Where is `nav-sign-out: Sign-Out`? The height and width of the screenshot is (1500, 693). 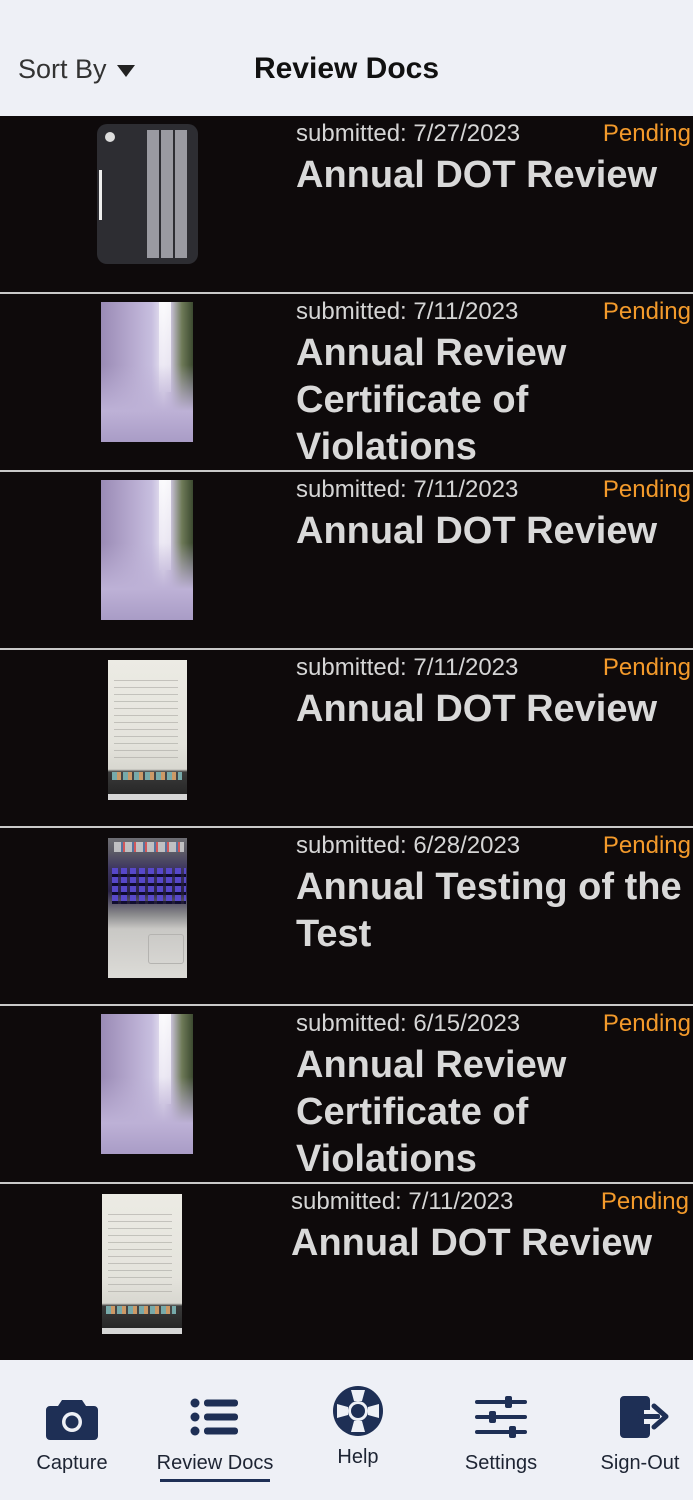
nav-sign-out: Sign-Out is located at coordinates (641, 1430).